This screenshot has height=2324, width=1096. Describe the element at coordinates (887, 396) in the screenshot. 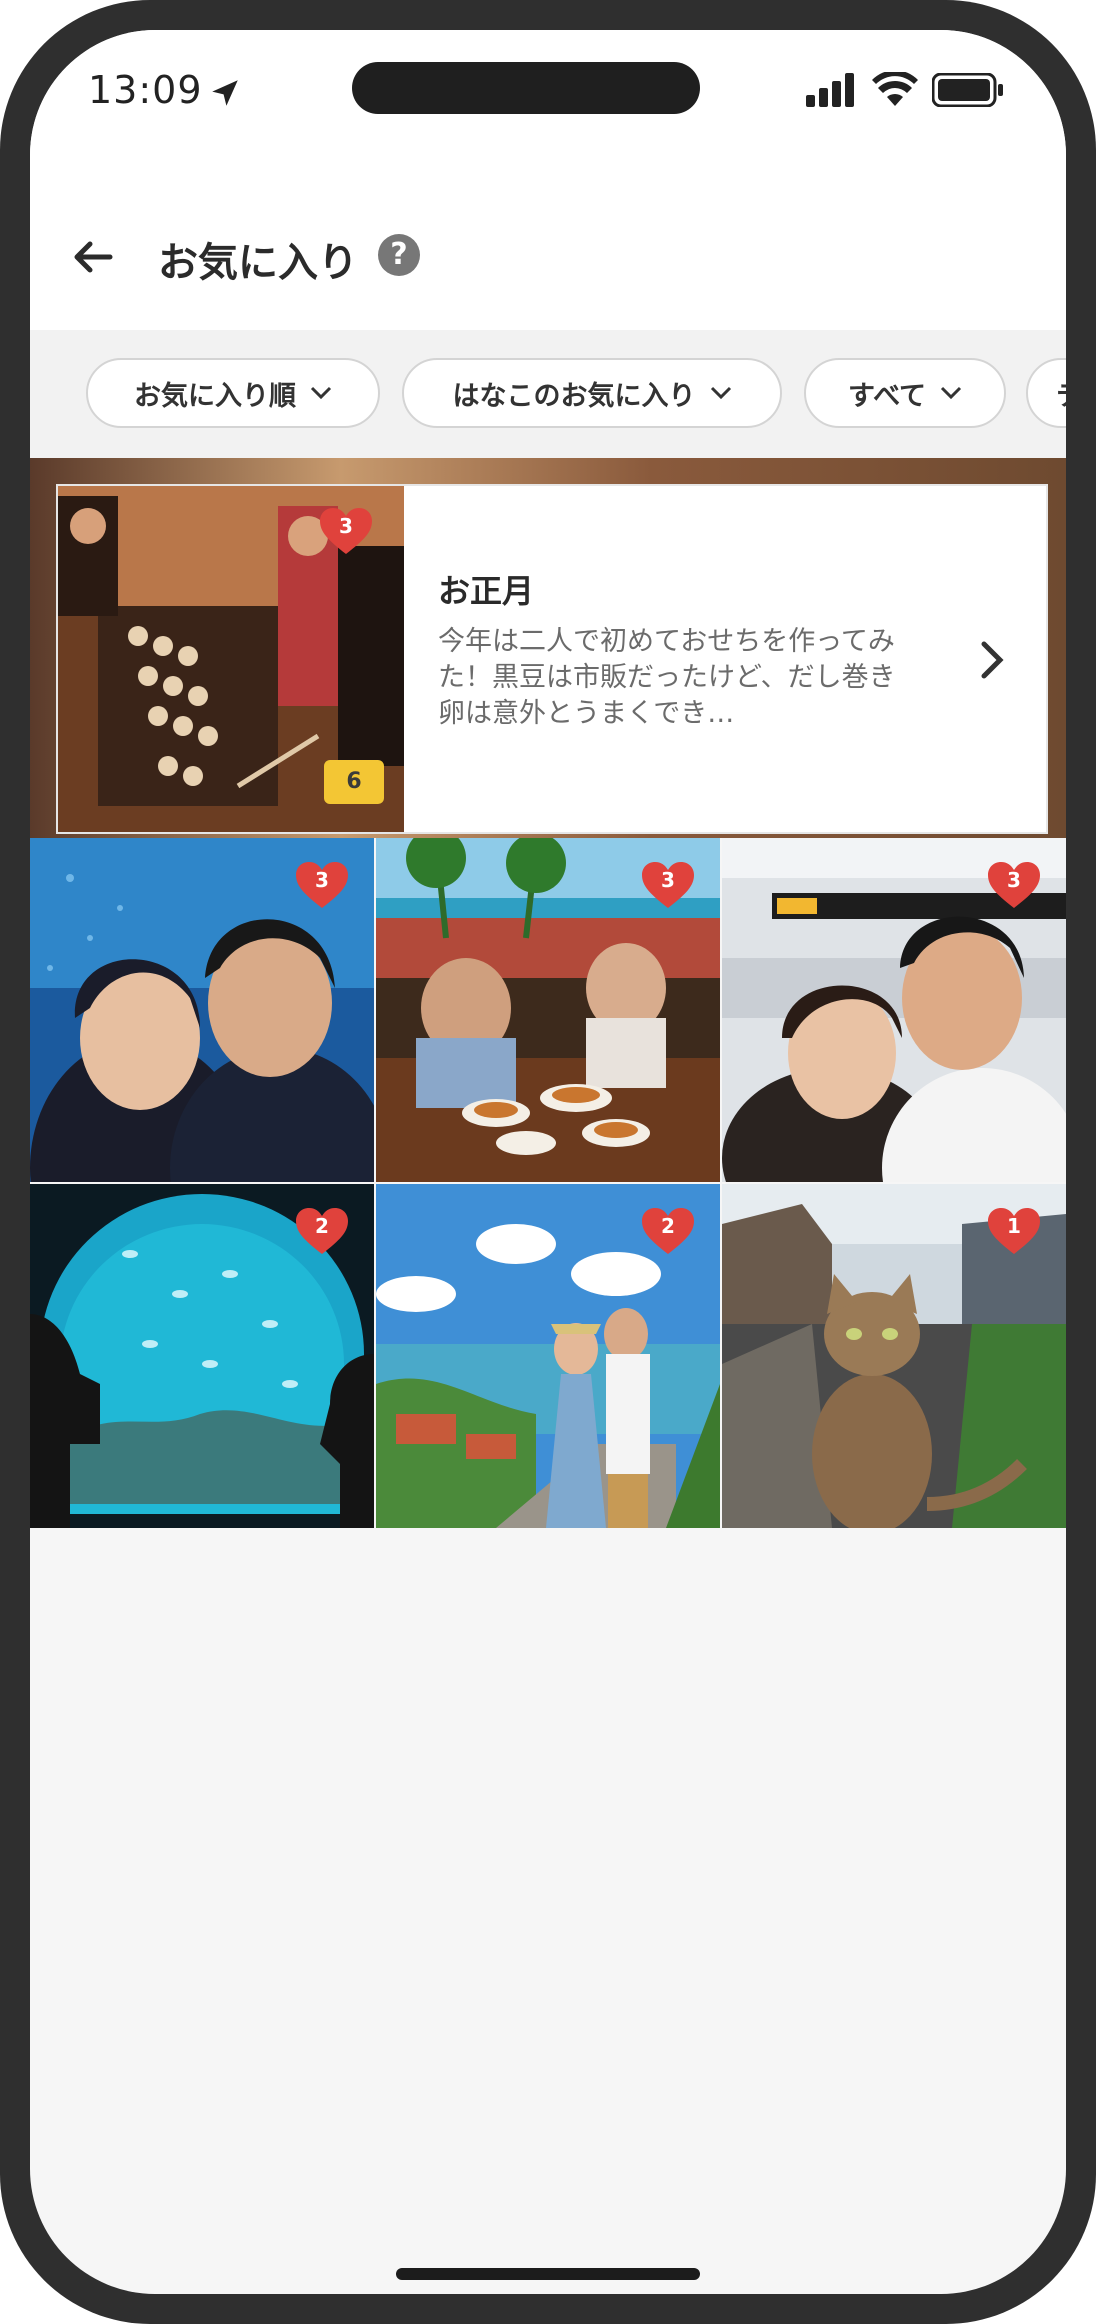

I see `chip-label: すべて` at that location.